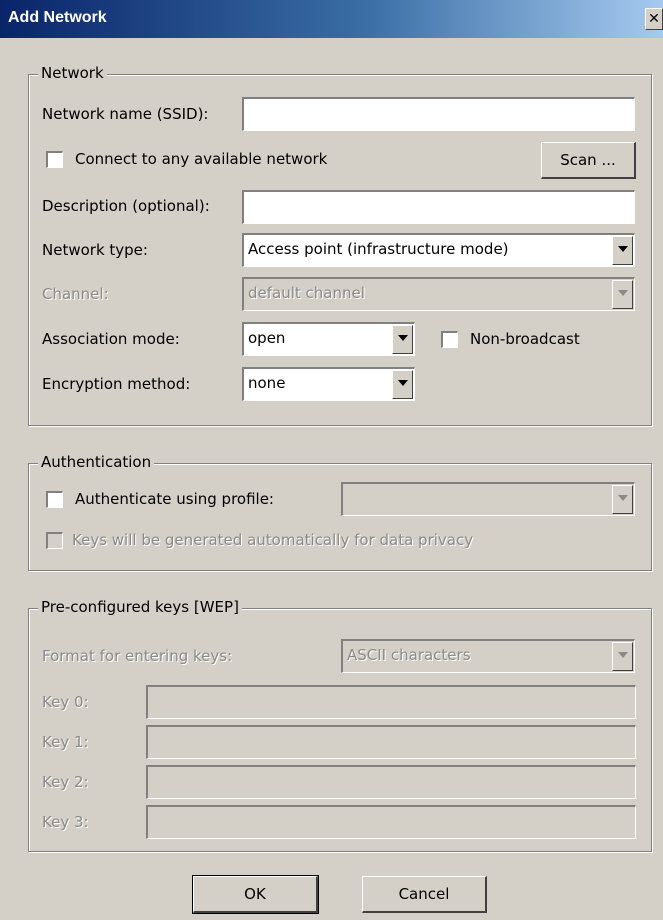 This screenshot has height=920, width=663. Describe the element at coordinates (126, 206) in the screenshot. I see `description-label: Description (optional):` at that location.